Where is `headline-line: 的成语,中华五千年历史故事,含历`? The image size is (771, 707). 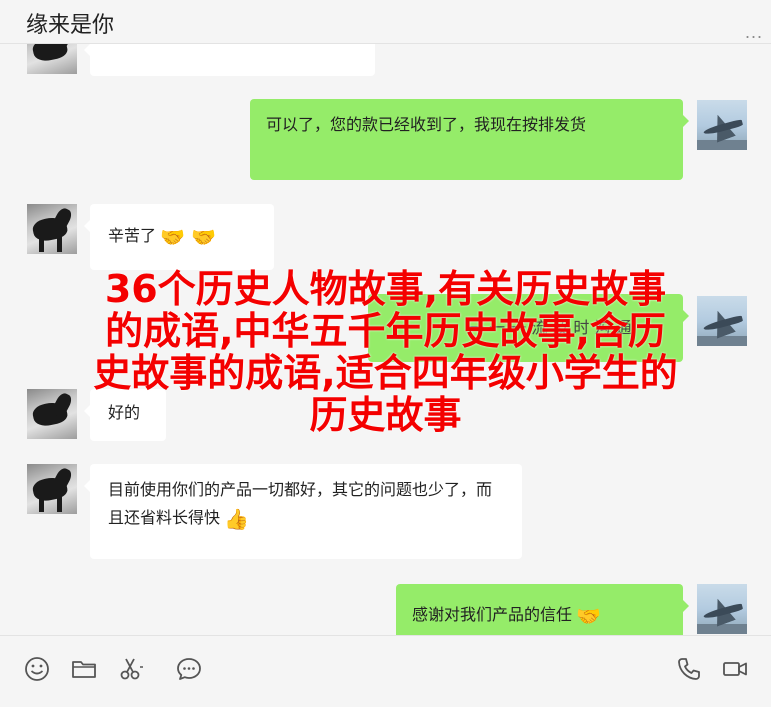
headline-line: 的成语,中华五千年历史故事,含历 is located at coordinates (385, 331).